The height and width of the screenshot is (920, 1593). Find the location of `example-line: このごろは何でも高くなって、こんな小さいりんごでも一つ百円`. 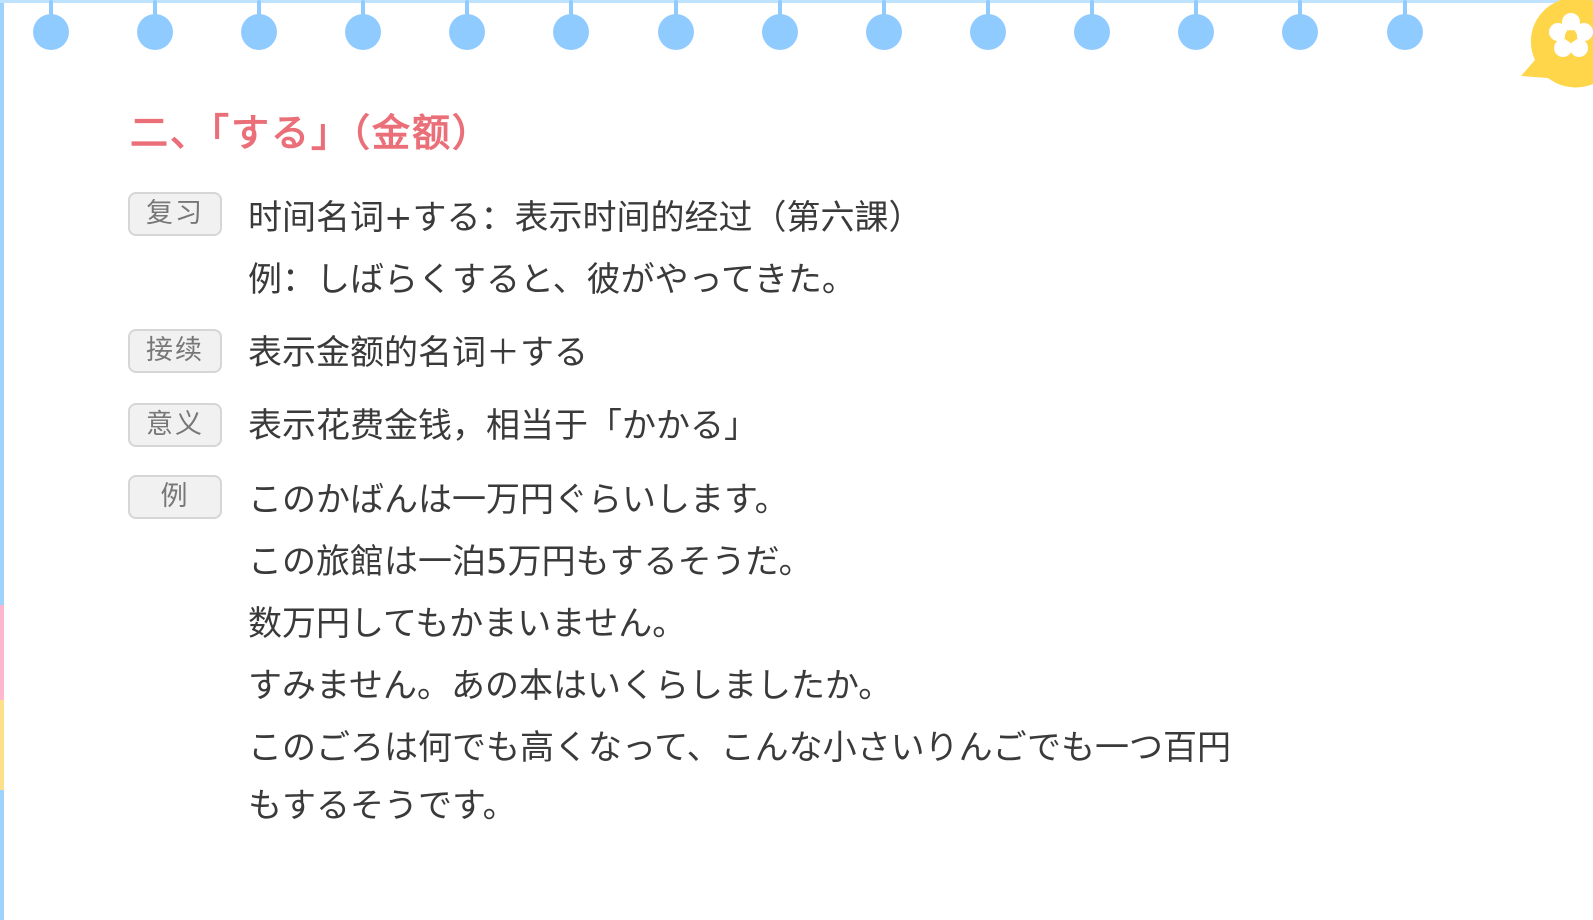

example-line: このごろは何でも高くなって、こんな小さいりんごでも一つ百円 is located at coordinates (739, 748).